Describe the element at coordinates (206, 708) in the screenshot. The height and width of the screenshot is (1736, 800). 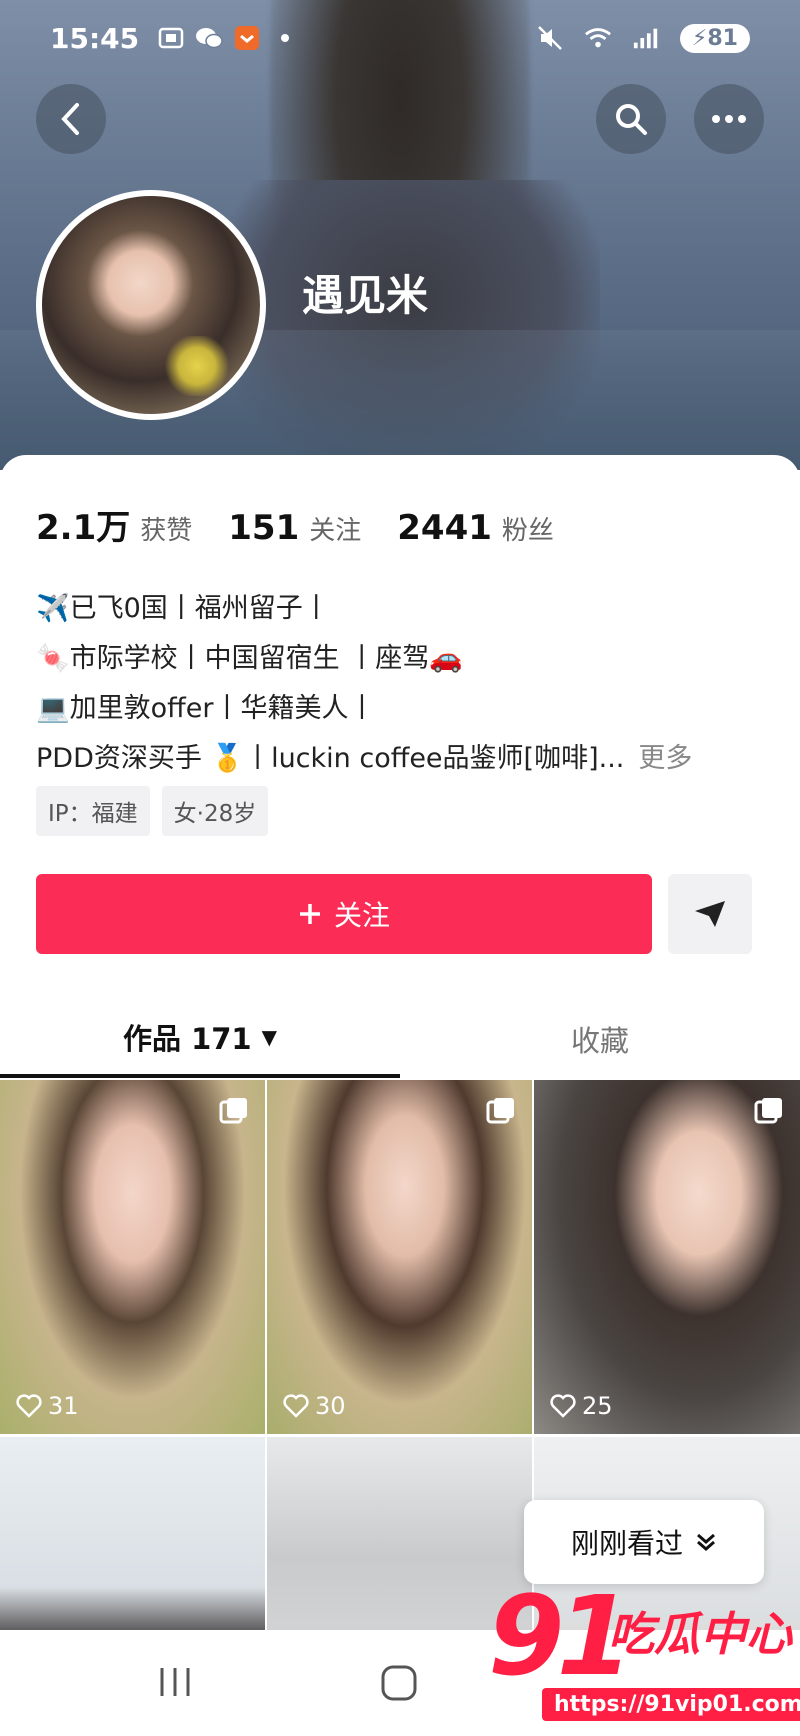
I see `bio-line: 💻加里敦offer丨华籍美人丨` at that location.